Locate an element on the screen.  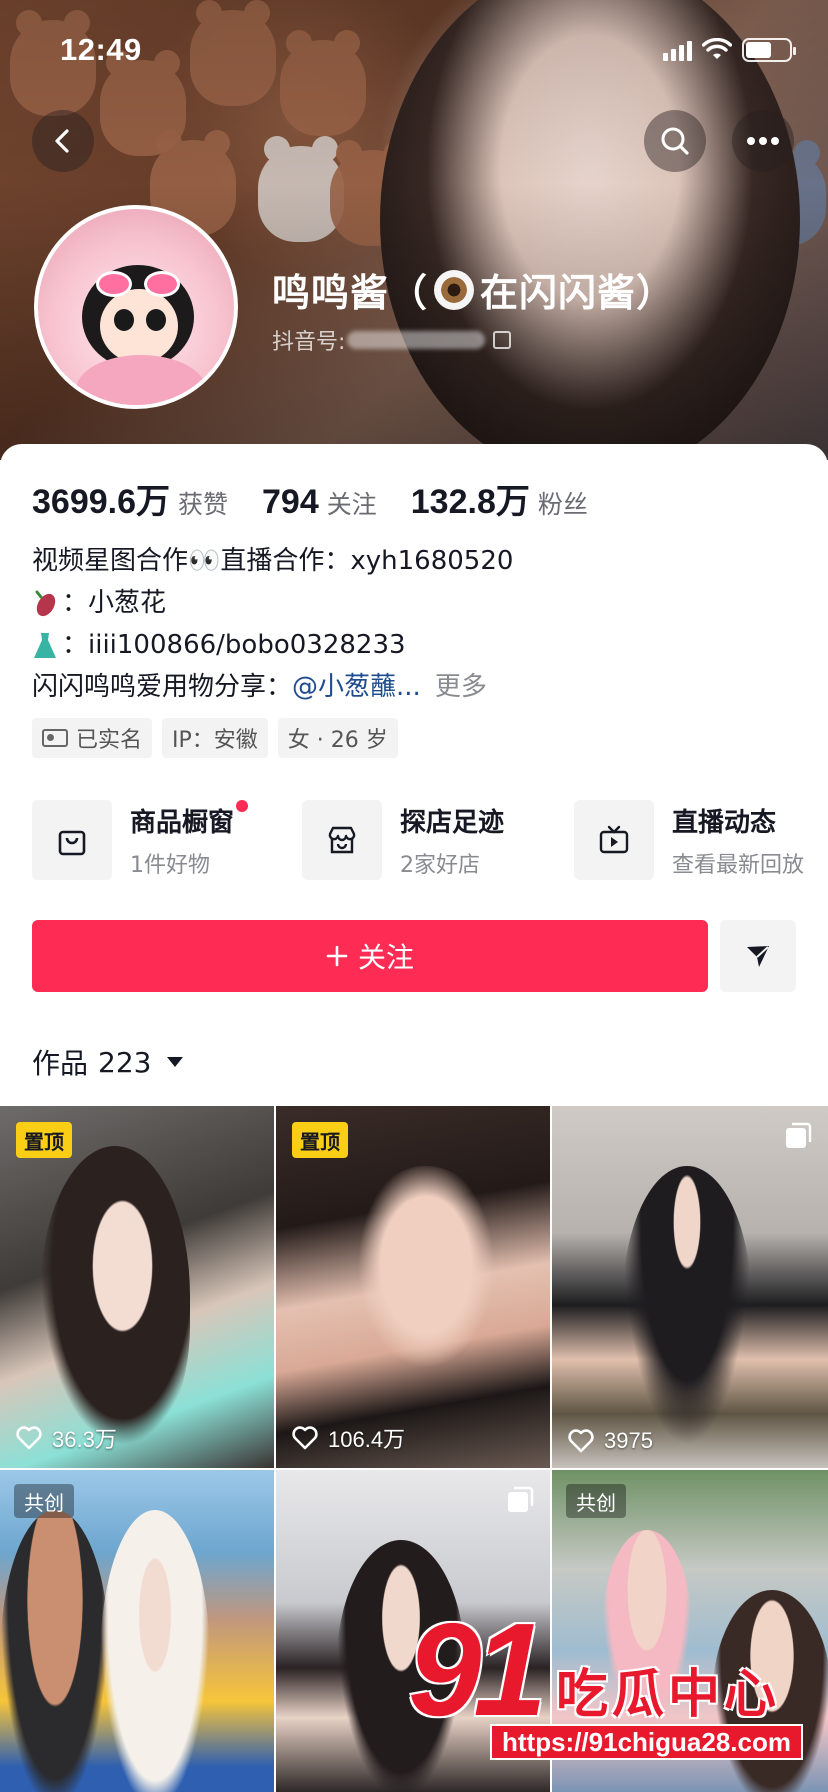
tag-label: 女 · 26 岁 is located at coordinates (337, 740).